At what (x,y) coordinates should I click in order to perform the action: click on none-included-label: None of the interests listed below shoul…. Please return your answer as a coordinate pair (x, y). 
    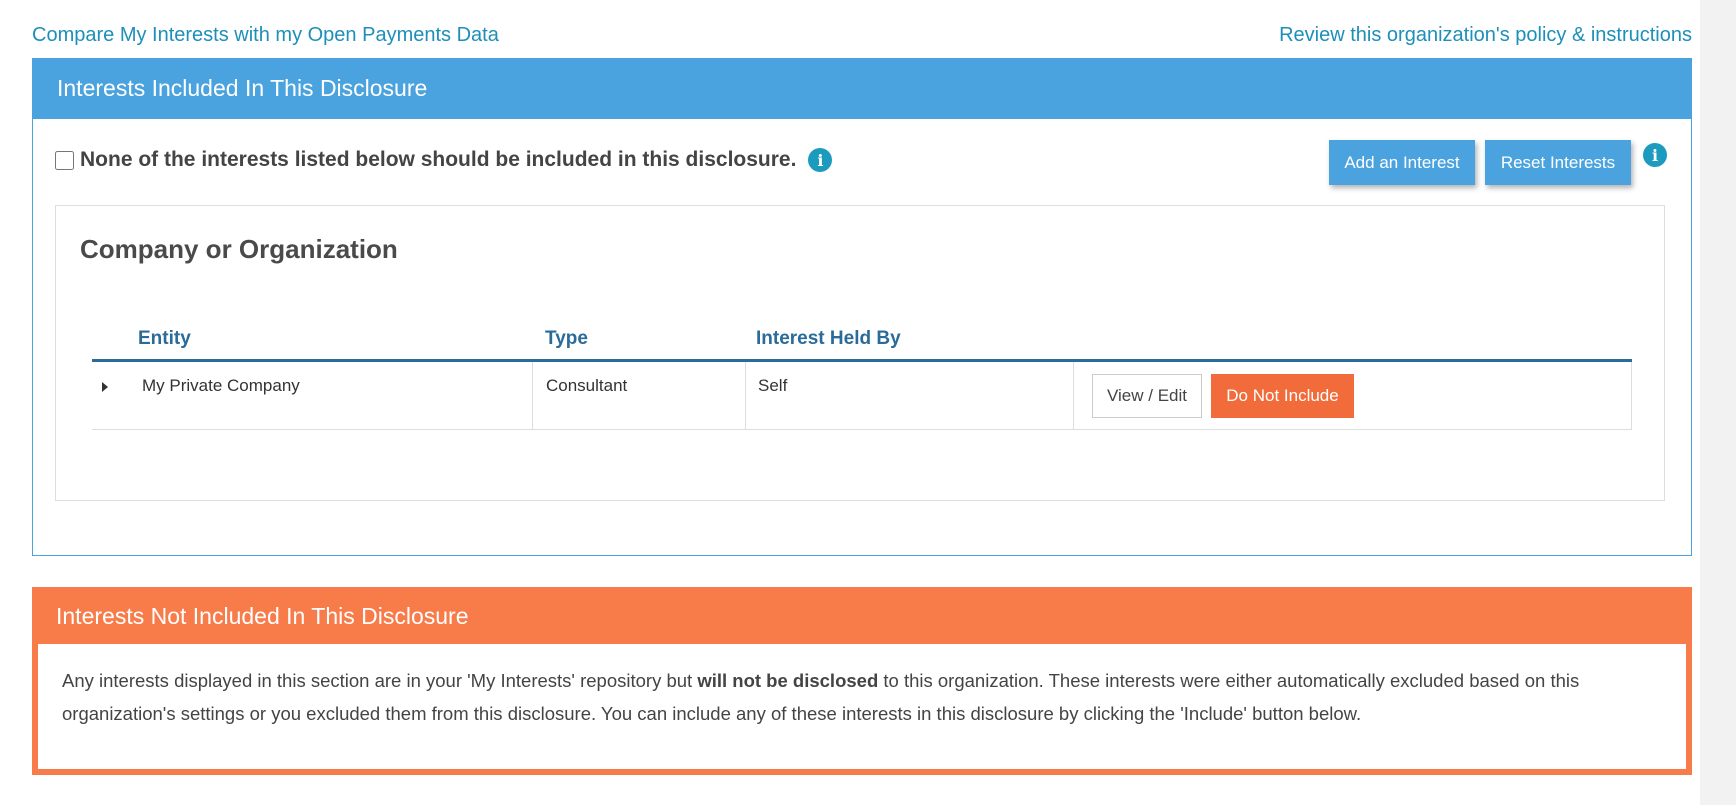
    Looking at the image, I should click on (438, 160).